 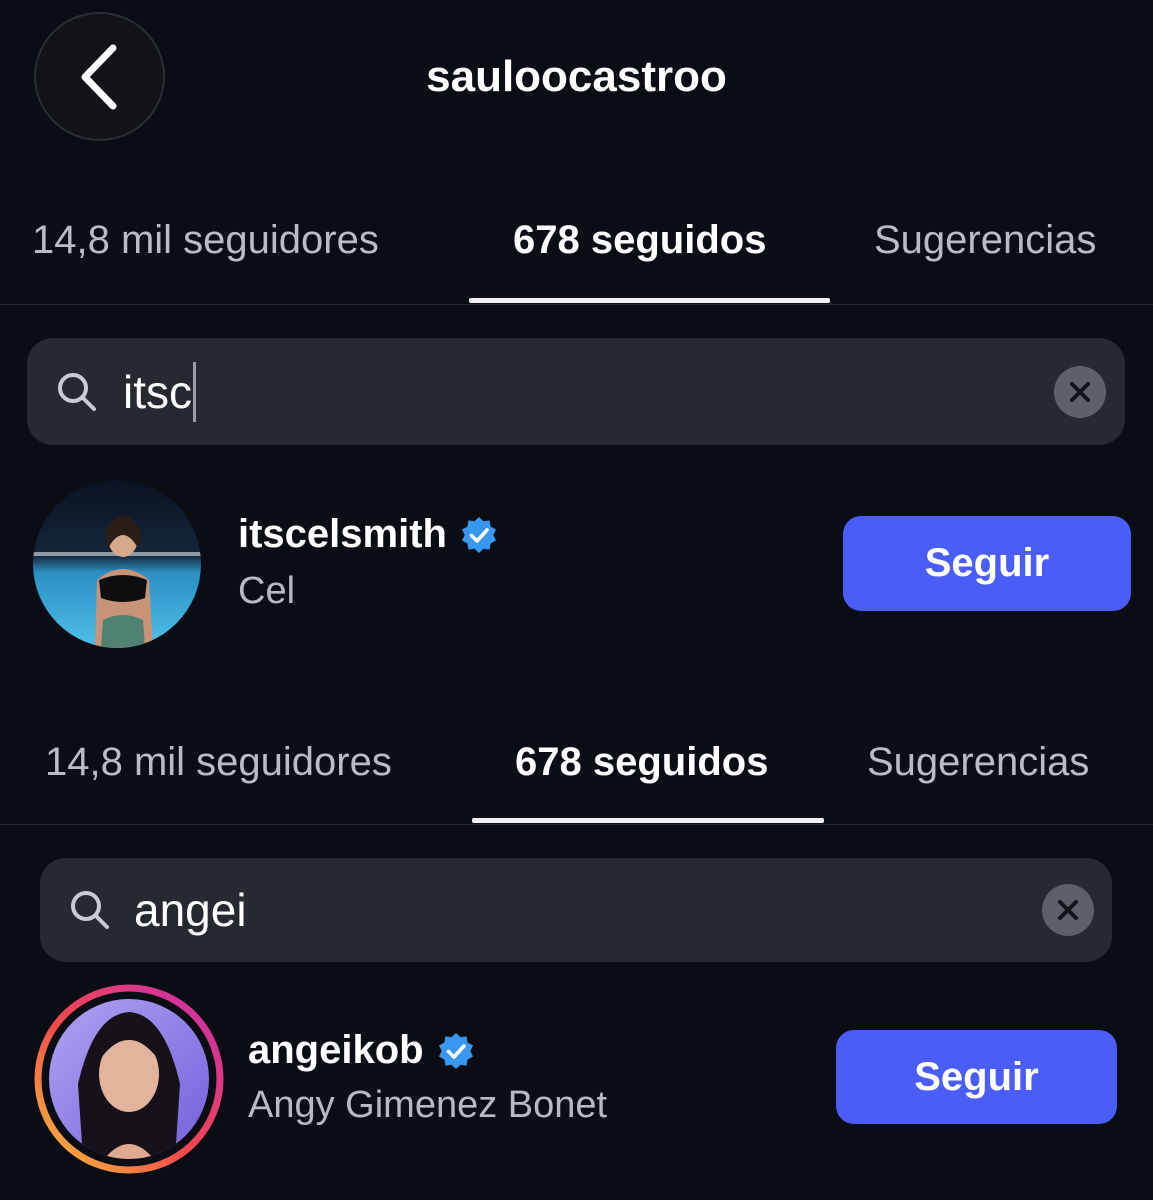 I want to click on text-caret, so click(x=194, y=391).